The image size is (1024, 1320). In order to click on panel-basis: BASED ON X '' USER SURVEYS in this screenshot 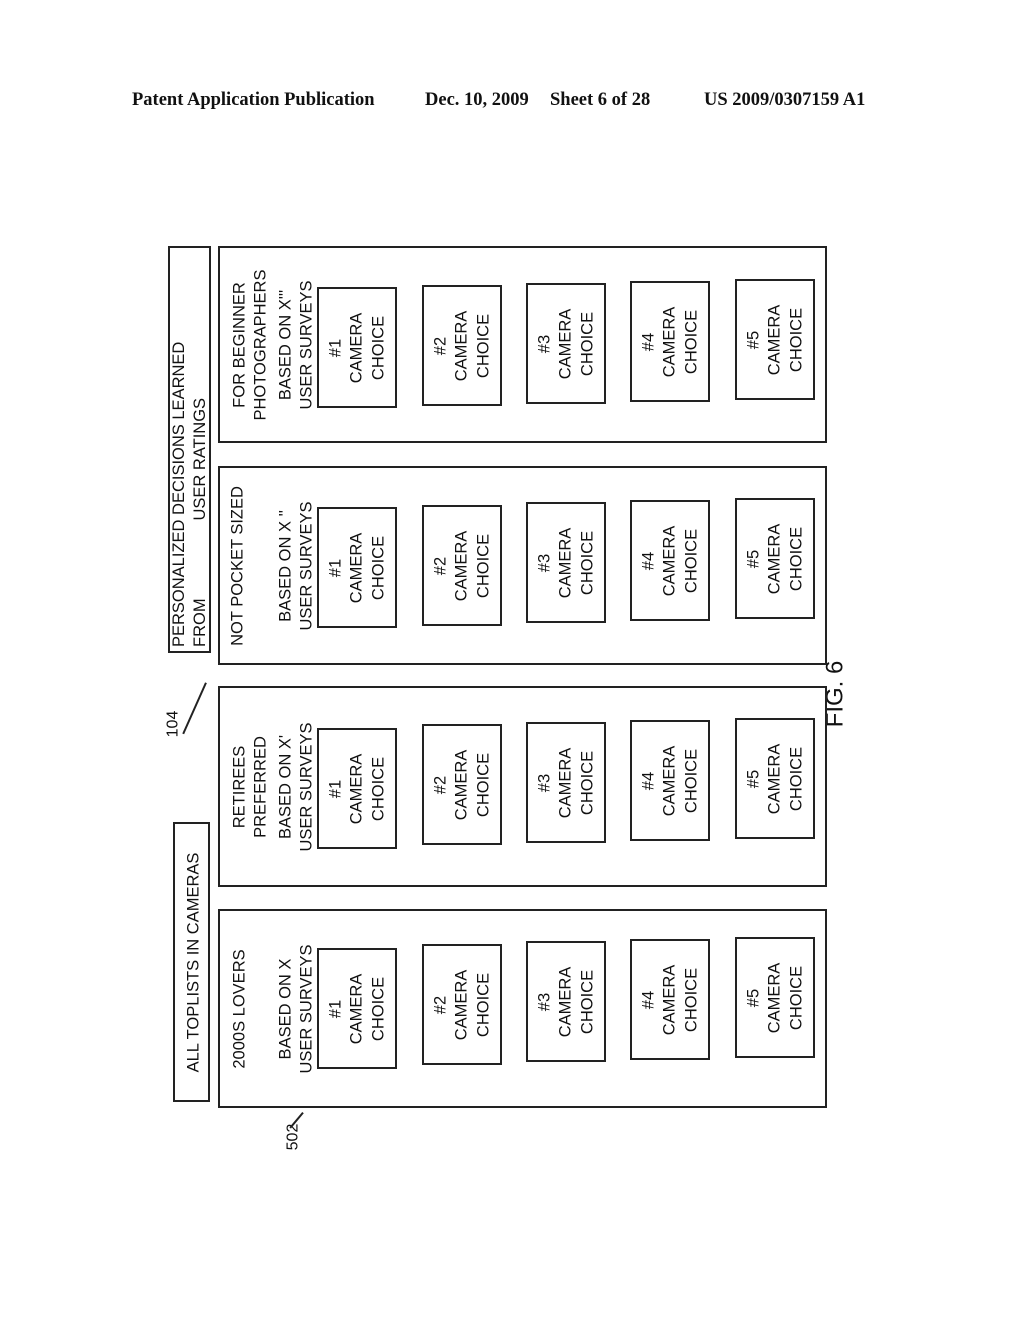, I will do `click(296, 565)`.